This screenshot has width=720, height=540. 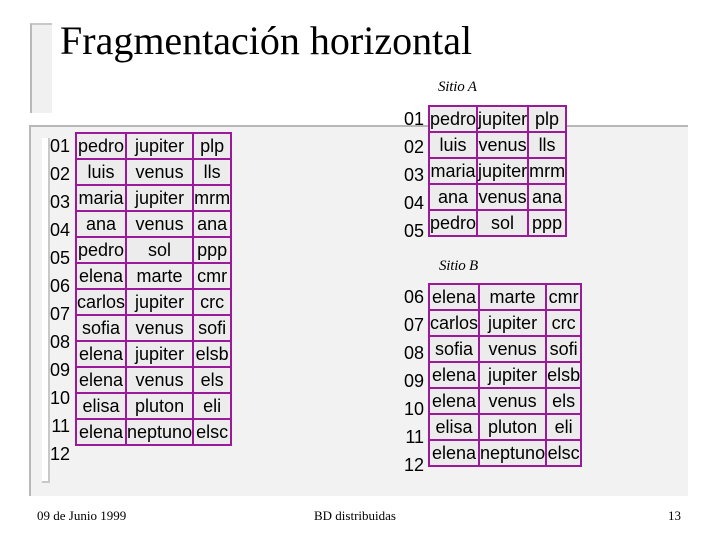 What do you see at coordinates (547, 145) in the screenshot?
I see `table-cell: lls` at bounding box center [547, 145].